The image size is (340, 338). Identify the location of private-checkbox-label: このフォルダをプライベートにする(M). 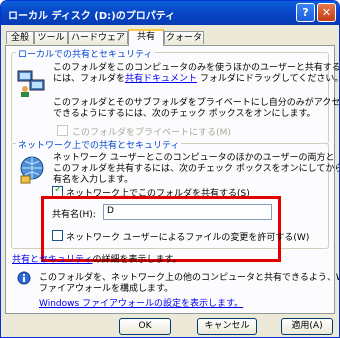
(151, 133).